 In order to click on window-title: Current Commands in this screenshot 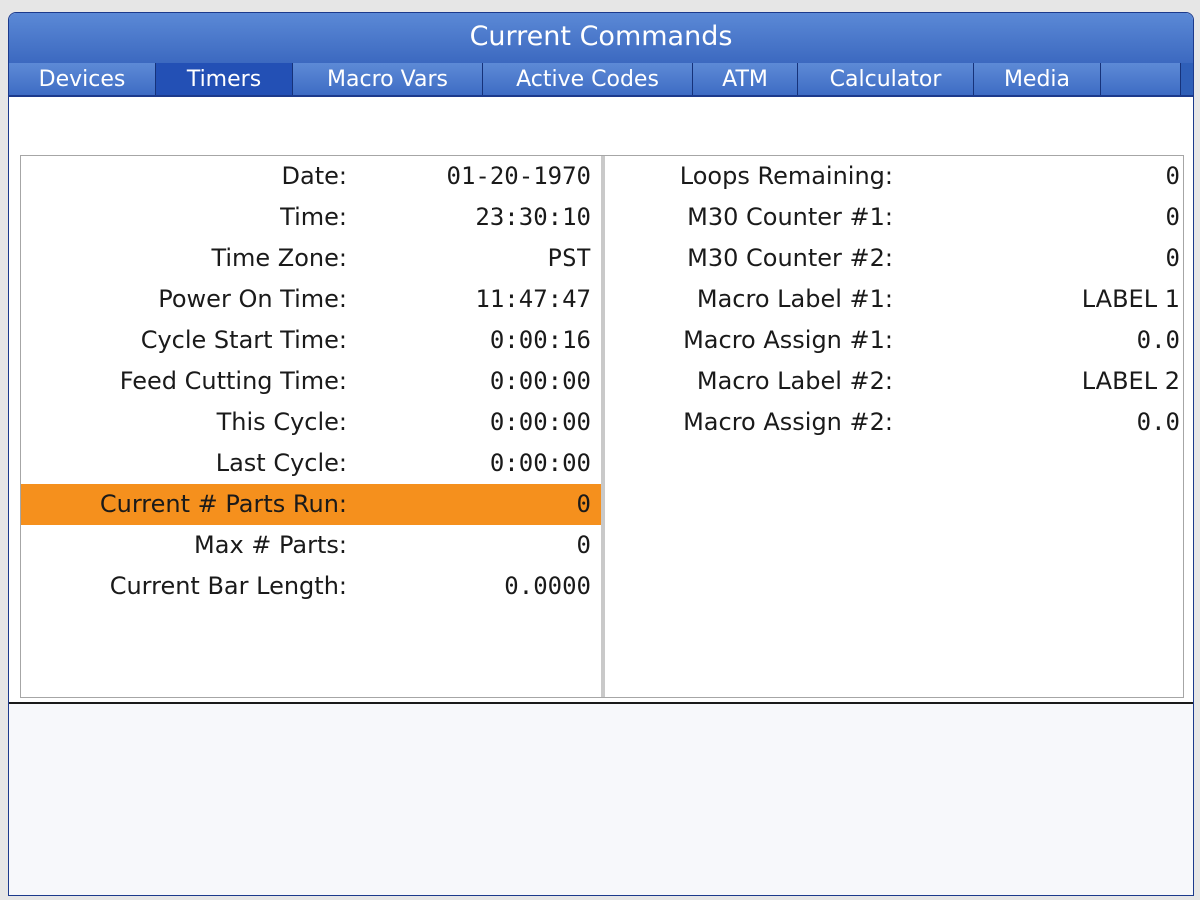, I will do `click(601, 38)`.